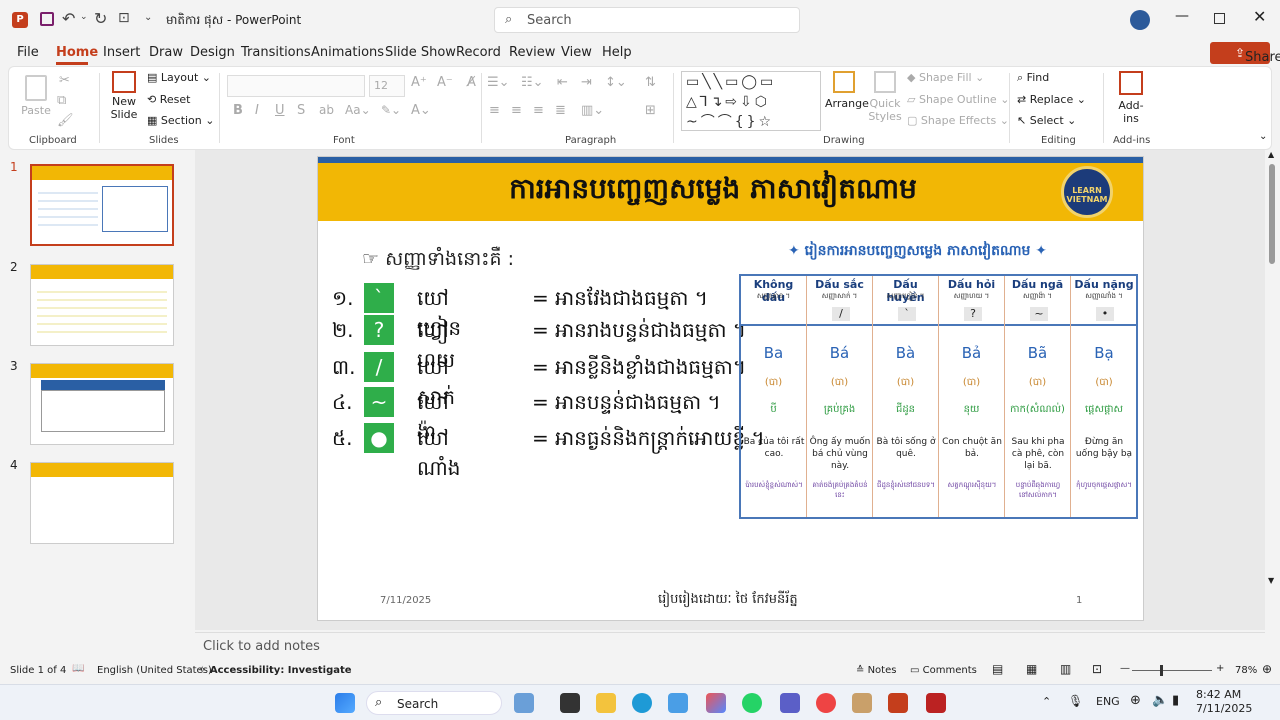  What do you see at coordinates (606, 703) in the screenshot?
I see `file-explorer-icon` at bounding box center [606, 703].